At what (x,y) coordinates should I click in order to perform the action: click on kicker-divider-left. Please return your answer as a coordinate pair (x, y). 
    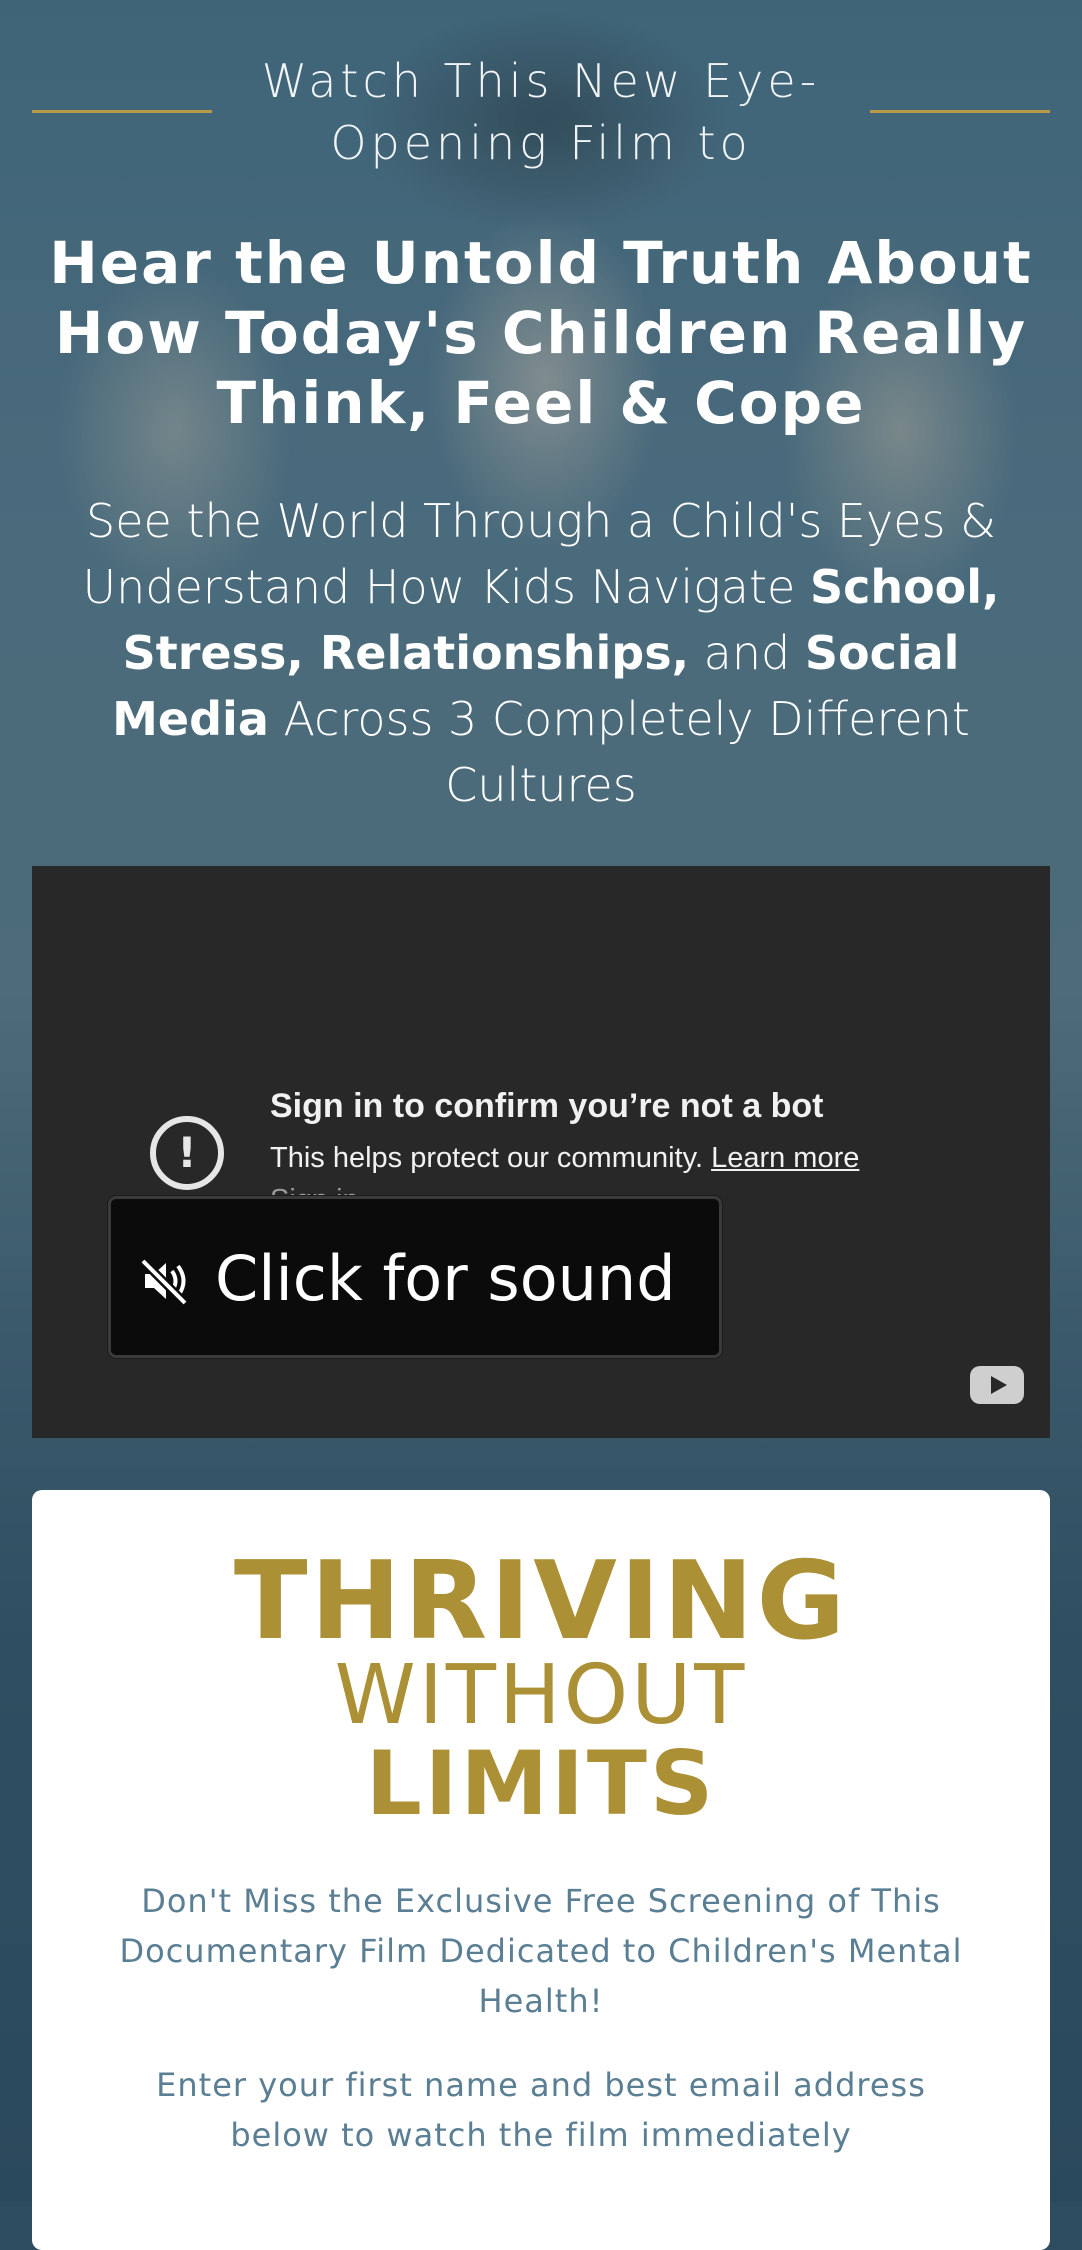
    Looking at the image, I should click on (122, 111).